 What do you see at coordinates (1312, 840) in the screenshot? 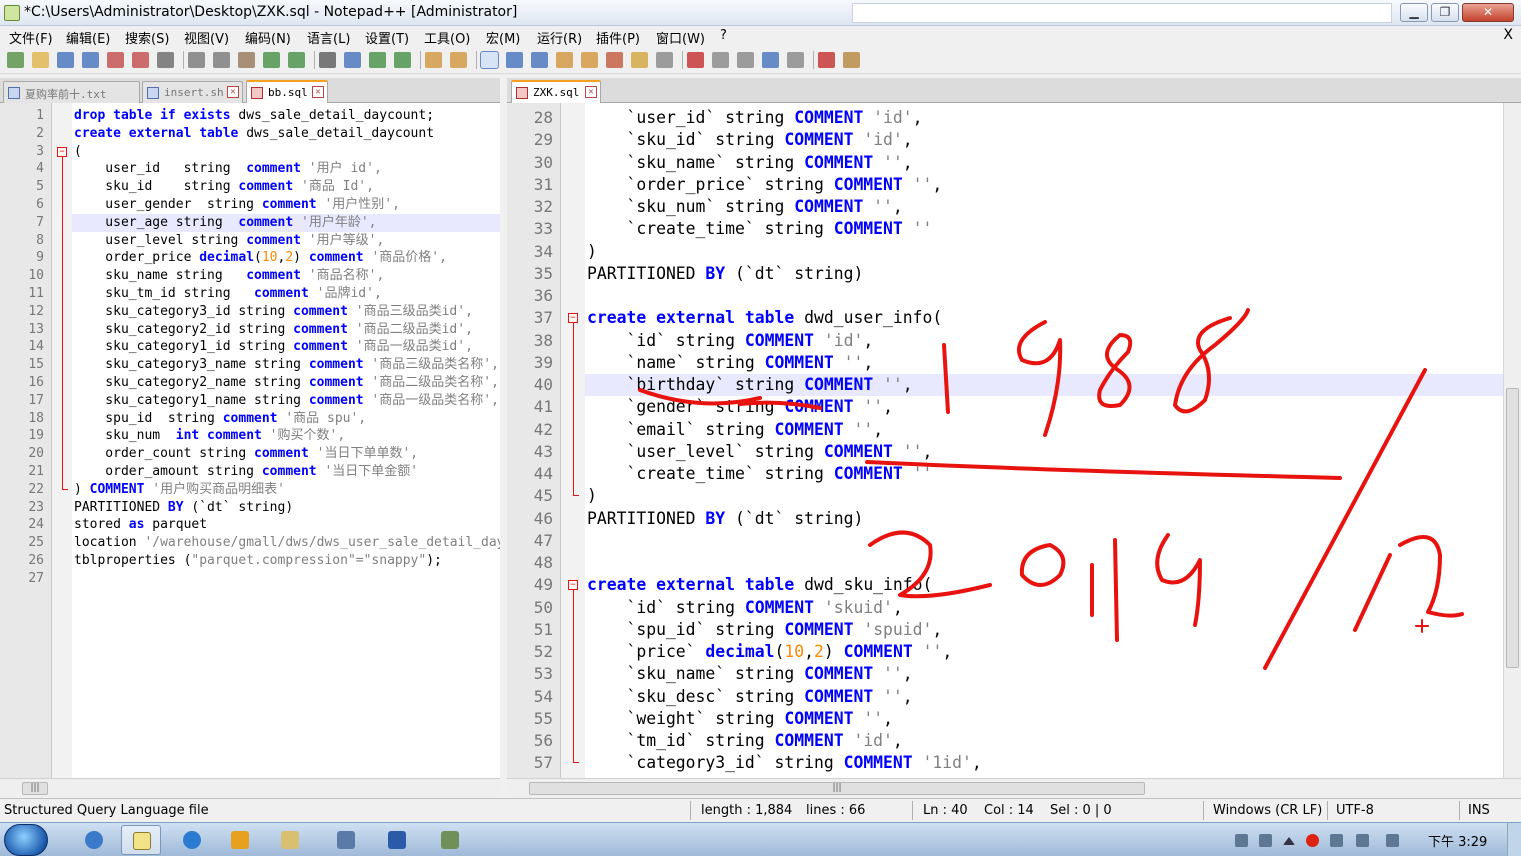
I see `record-tray-icon` at bounding box center [1312, 840].